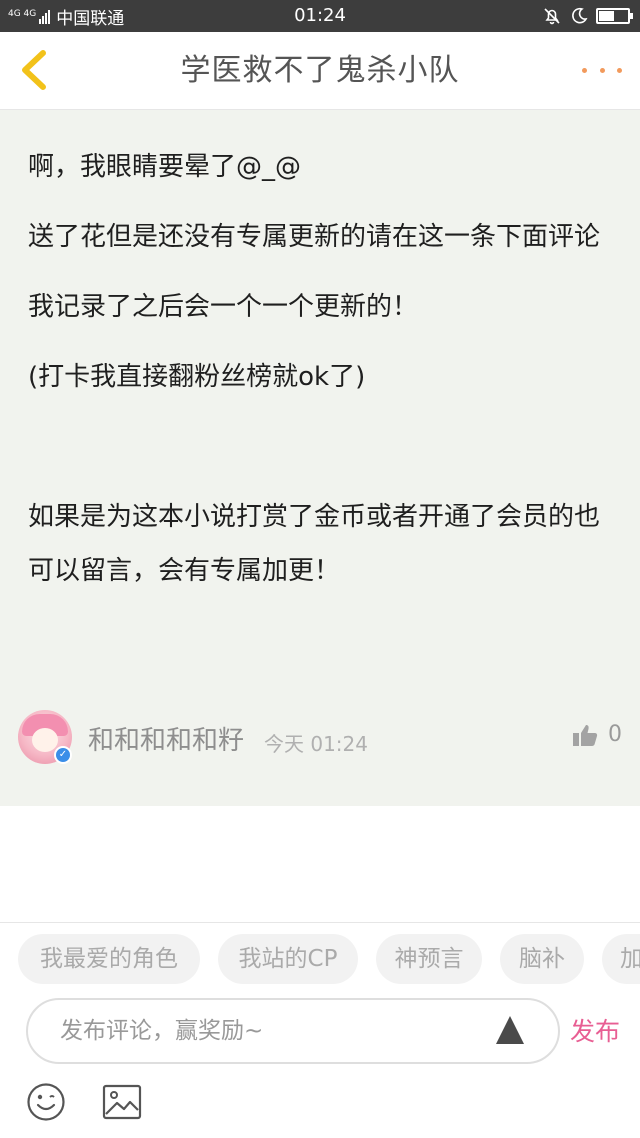 The image size is (640, 1138). I want to click on thumbs-up-icon, so click(585, 735).